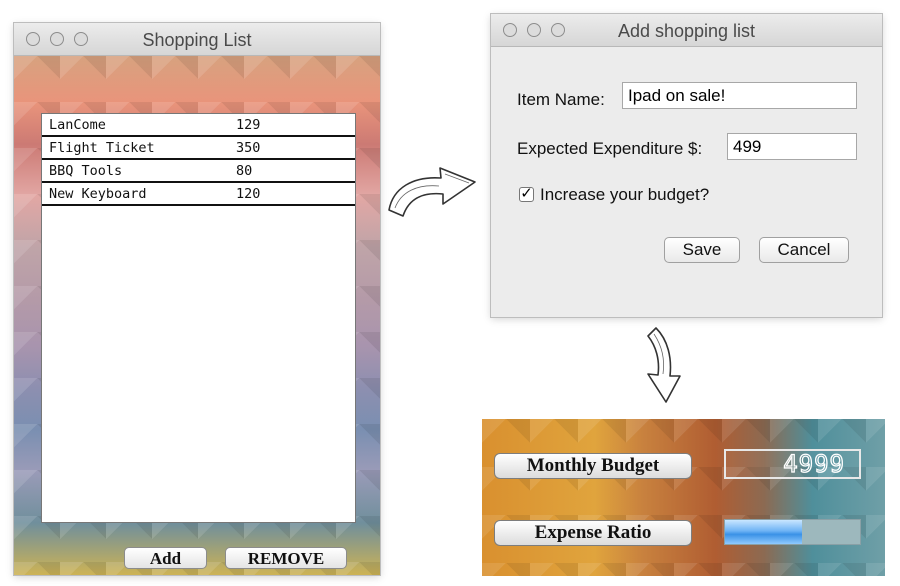  Describe the element at coordinates (198, 125) in the screenshot. I see `table-row: LanCome 129` at that location.